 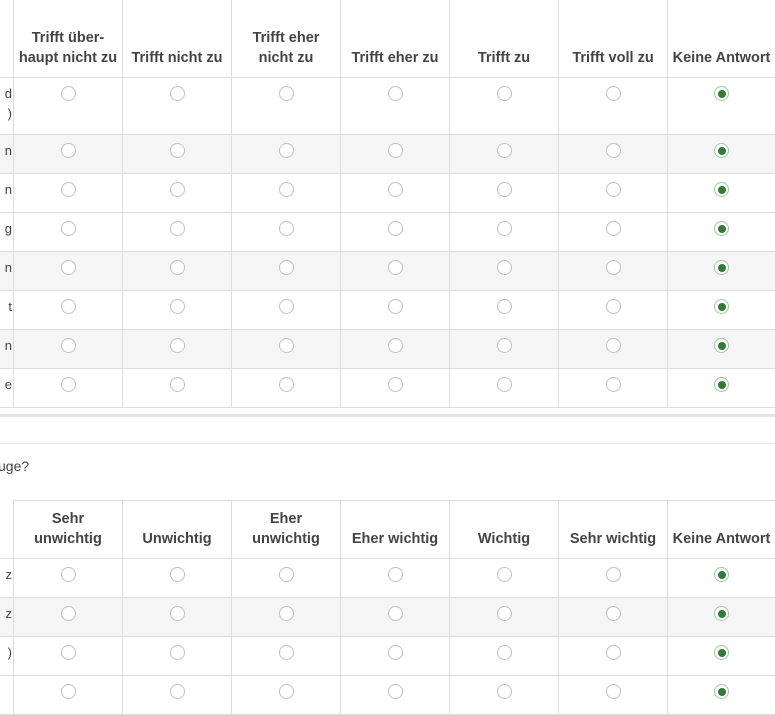 I want to click on answer-row: ), so click(x=387, y=656).